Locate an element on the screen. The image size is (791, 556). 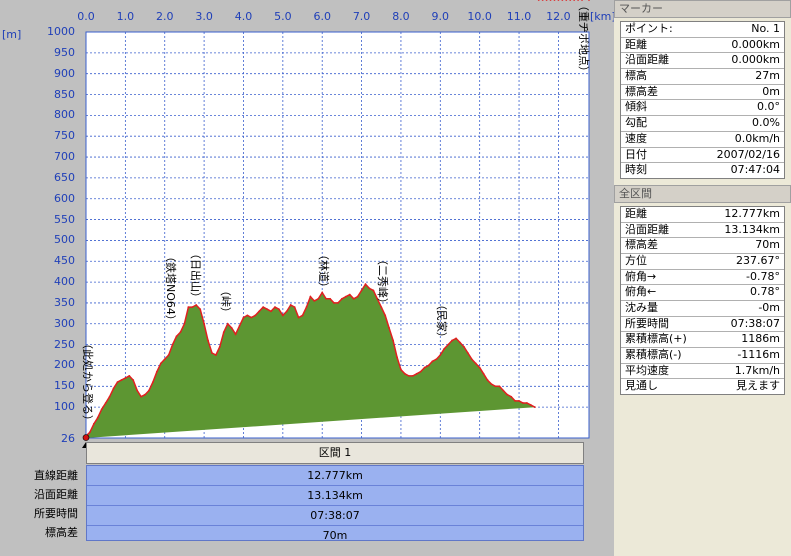
summary-surface-distance: 13.134km is located at coordinates (335, 496).